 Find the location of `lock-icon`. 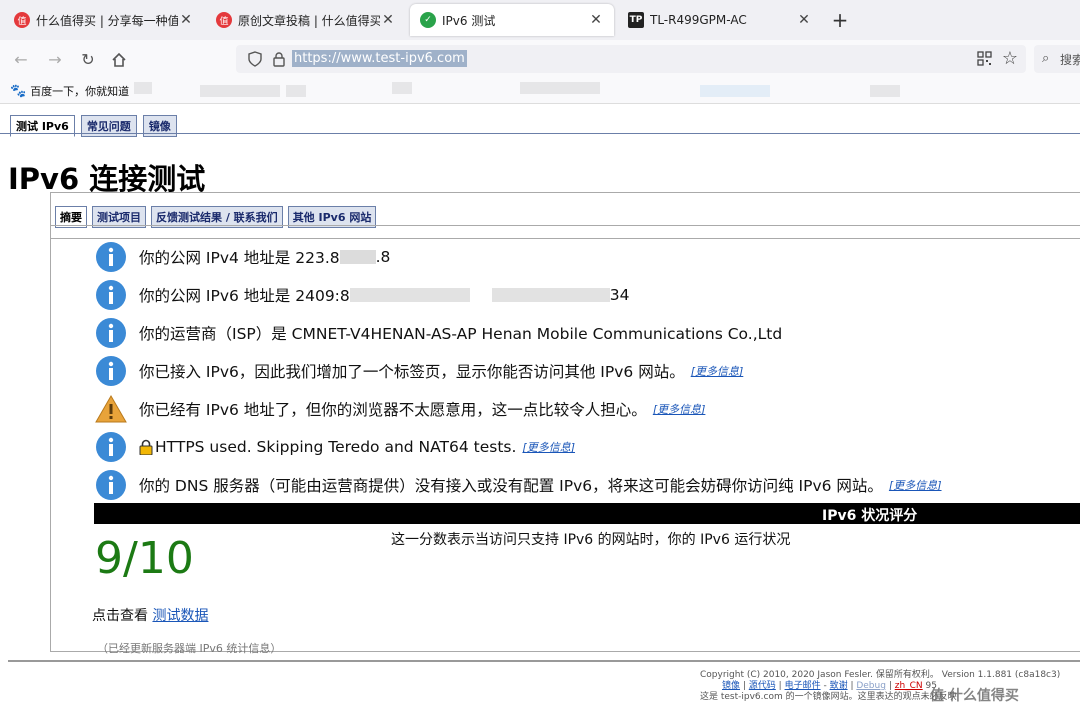

lock-icon is located at coordinates (279, 59).